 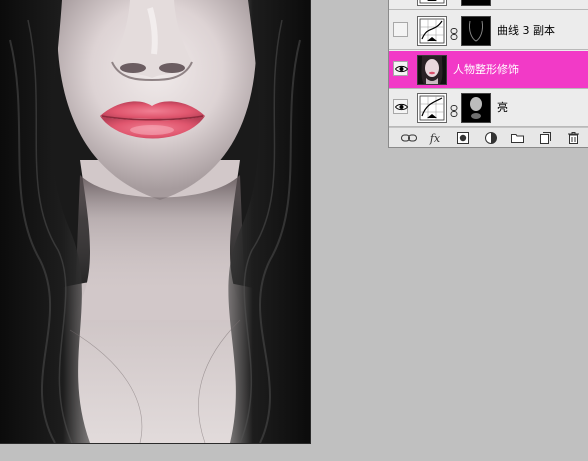 What do you see at coordinates (502, 107) in the screenshot?
I see `layer-name: 亮` at bounding box center [502, 107].